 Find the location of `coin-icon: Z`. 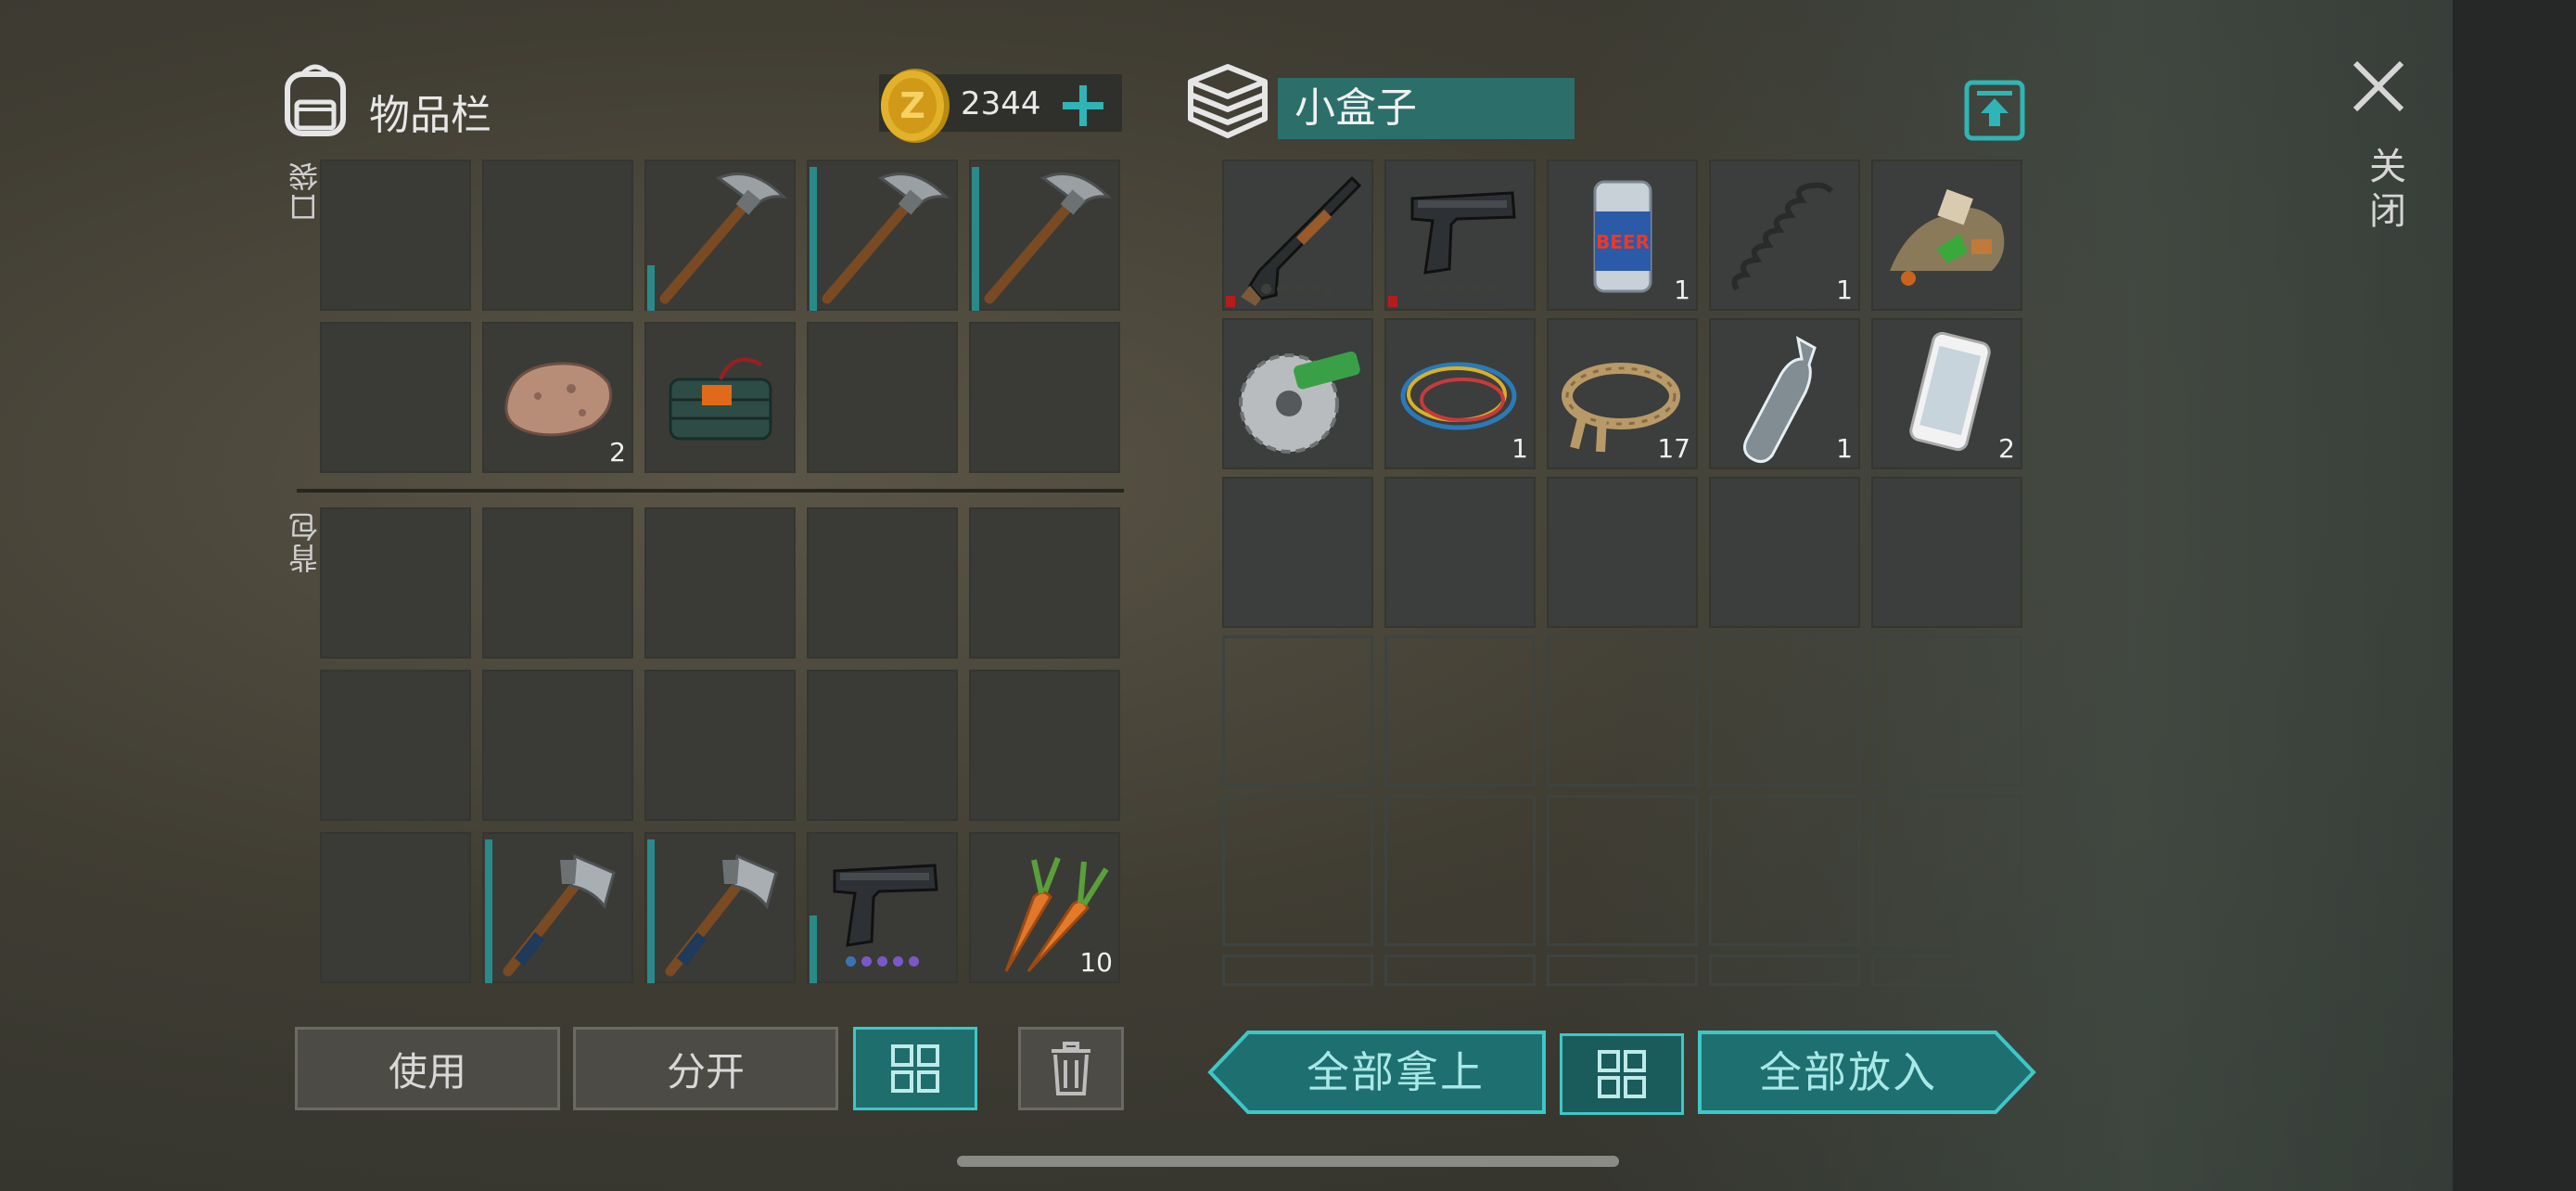

coin-icon: Z is located at coordinates (915, 106).